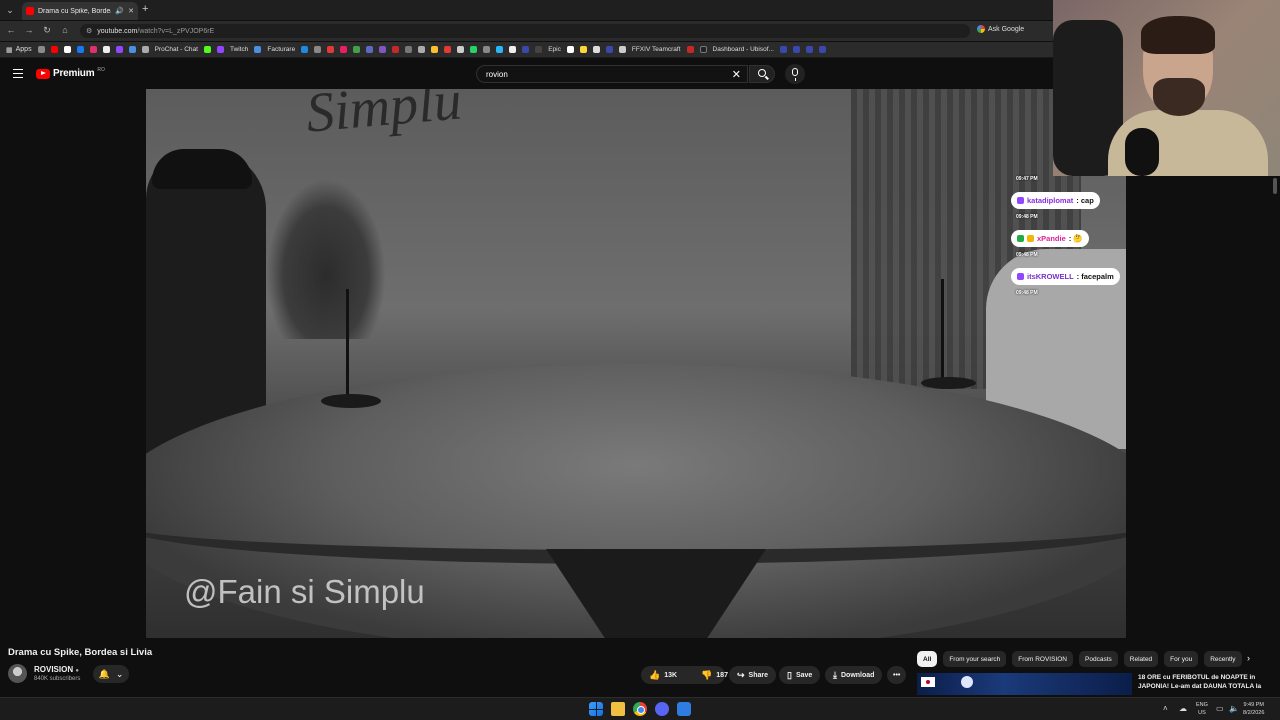 The image size is (1280, 720). I want to click on network-icon: ▭, so click(1220, 708).